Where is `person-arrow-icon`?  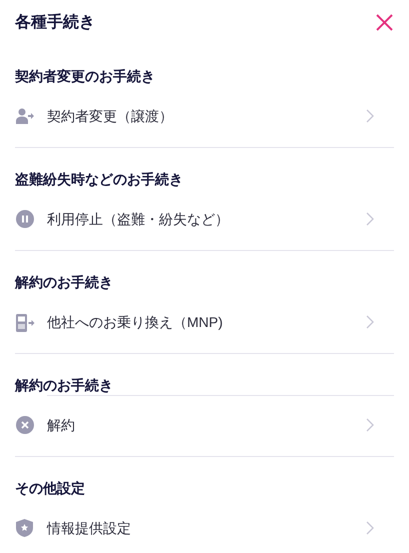
person-arrow-icon is located at coordinates (25, 116).